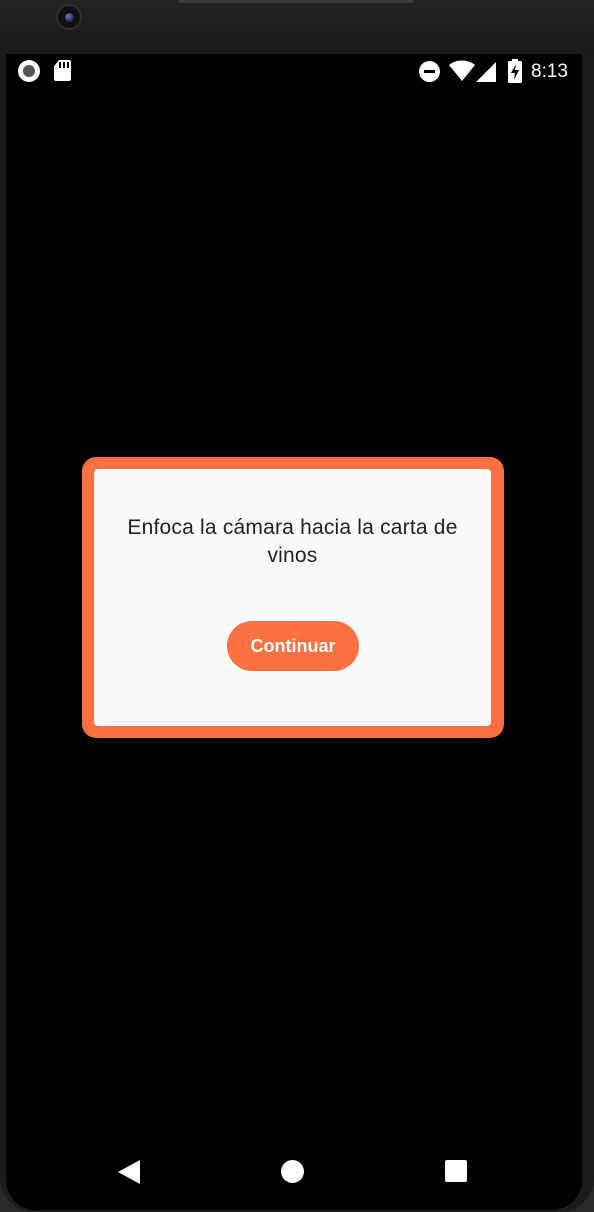 The height and width of the screenshot is (1212, 594). Describe the element at coordinates (549, 71) in the screenshot. I see `status-time: 8:13` at that location.